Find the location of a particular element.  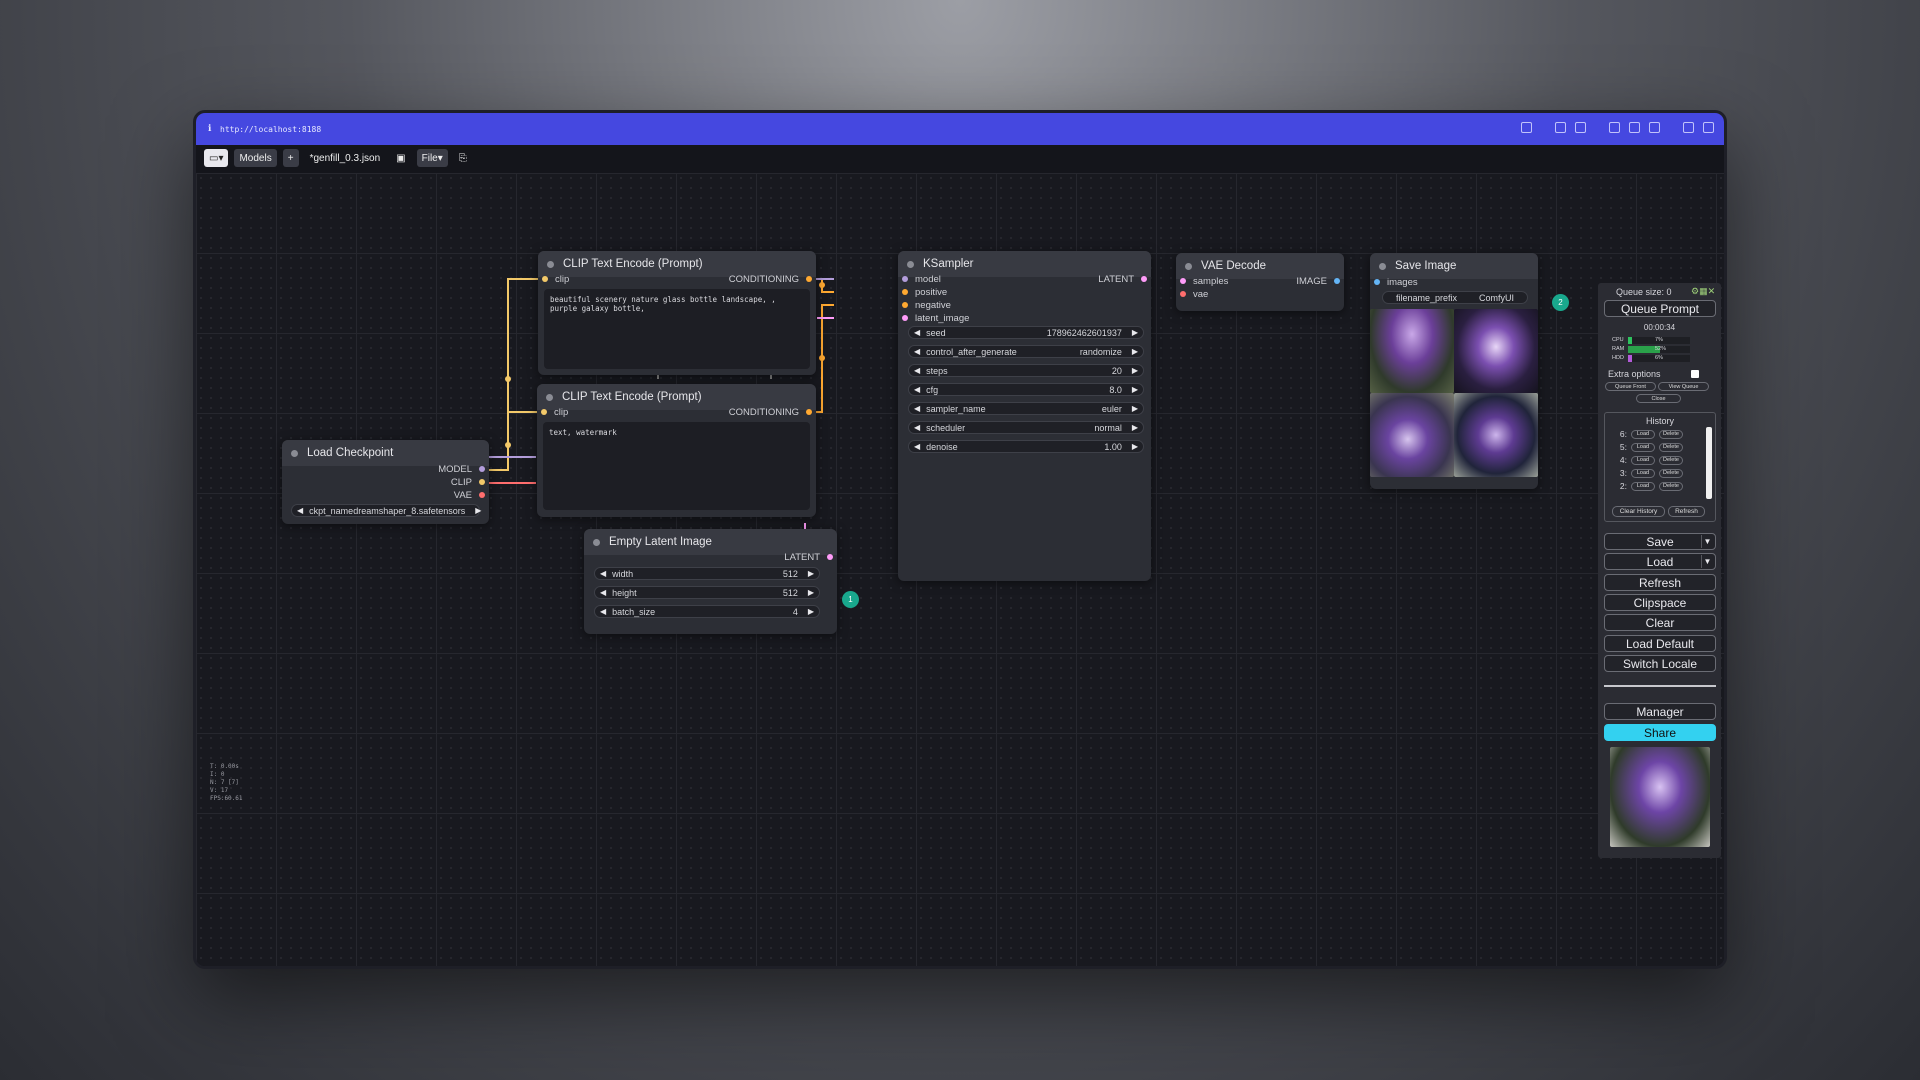

vae-output-slot: VAE is located at coordinates (469, 495).